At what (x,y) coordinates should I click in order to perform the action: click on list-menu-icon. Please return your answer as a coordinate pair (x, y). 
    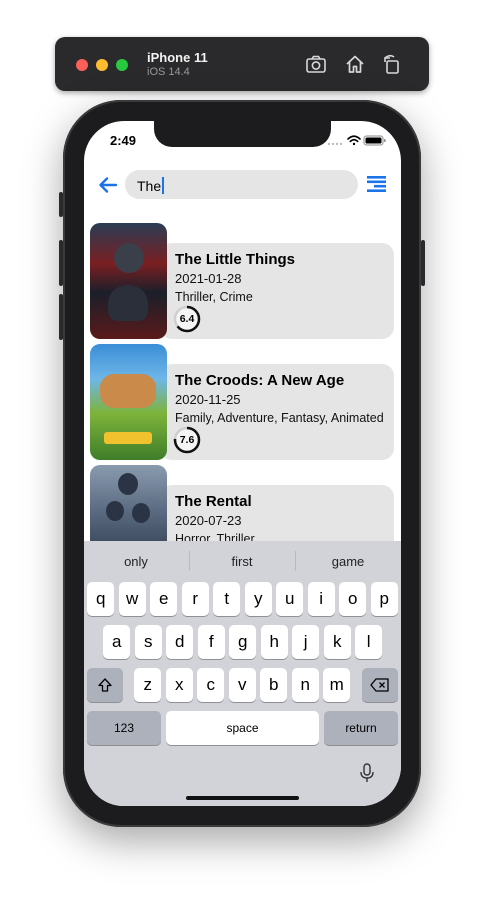
    Looking at the image, I should click on (376, 184).